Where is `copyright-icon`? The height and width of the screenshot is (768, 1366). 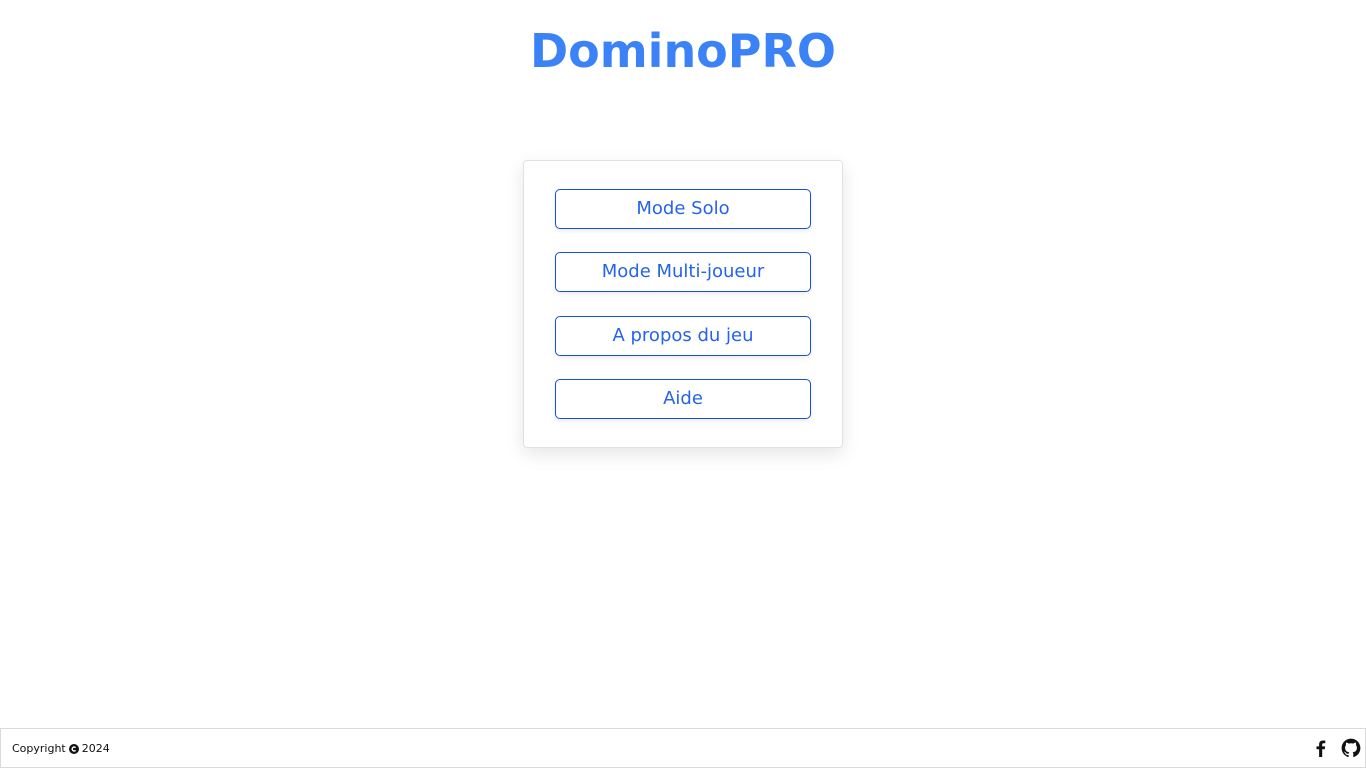 copyright-icon is located at coordinates (73, 748).